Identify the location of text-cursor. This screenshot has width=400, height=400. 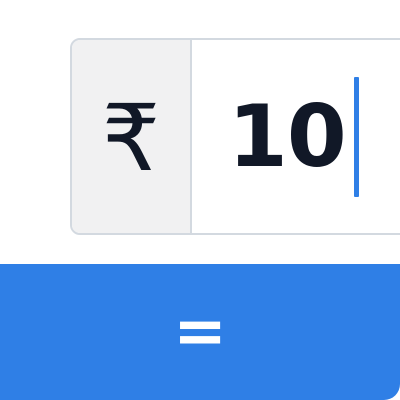
(356, 136).